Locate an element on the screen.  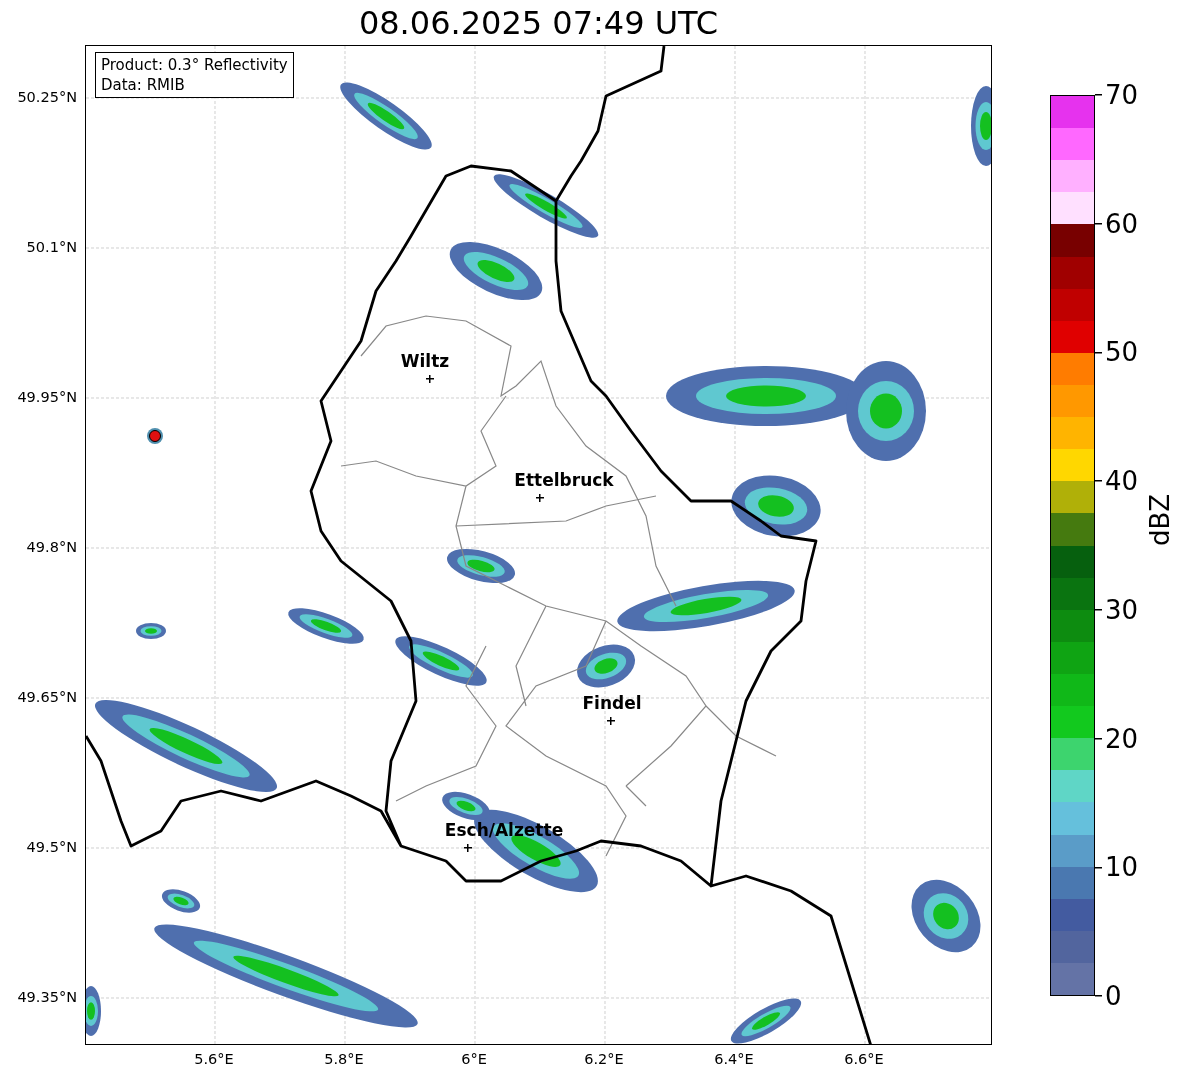
latitude-label: 50.1°N is located at coordinates (51, 247).